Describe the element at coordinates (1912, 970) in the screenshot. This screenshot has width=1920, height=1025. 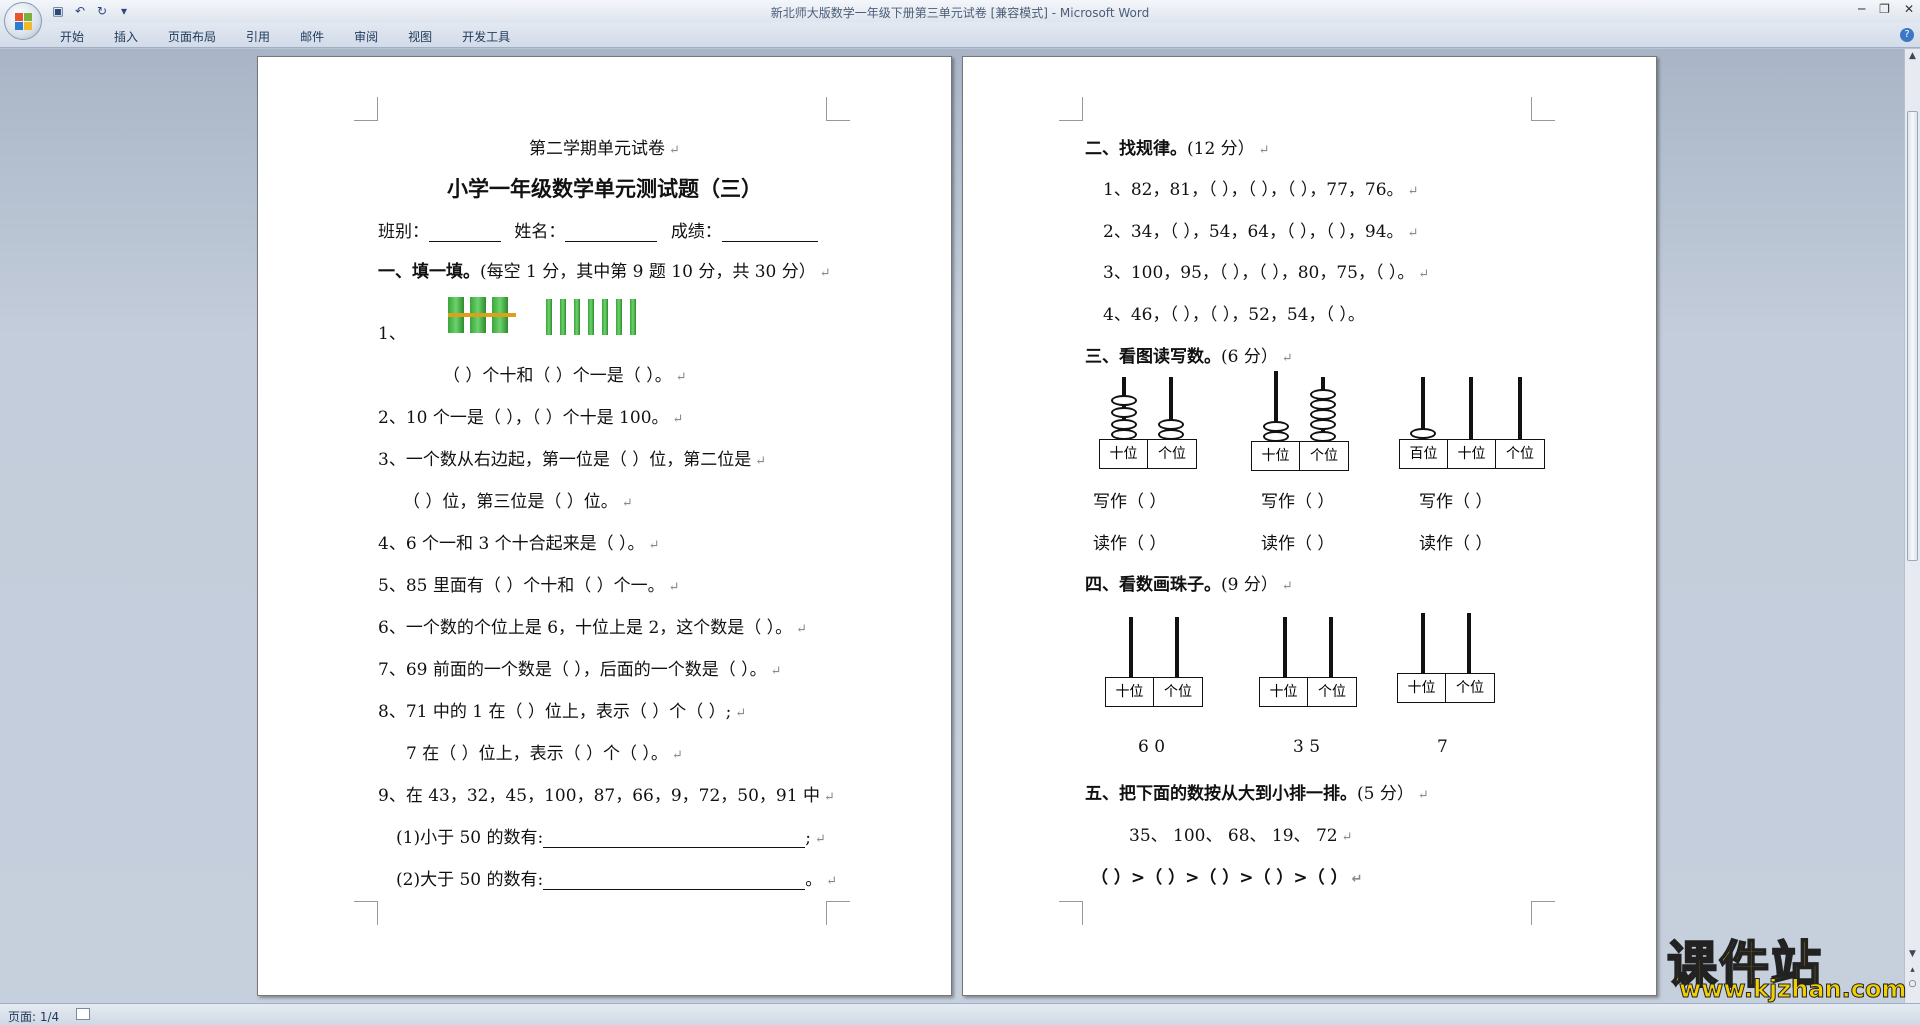
I see `prev-page-icon: ▴` at that location.